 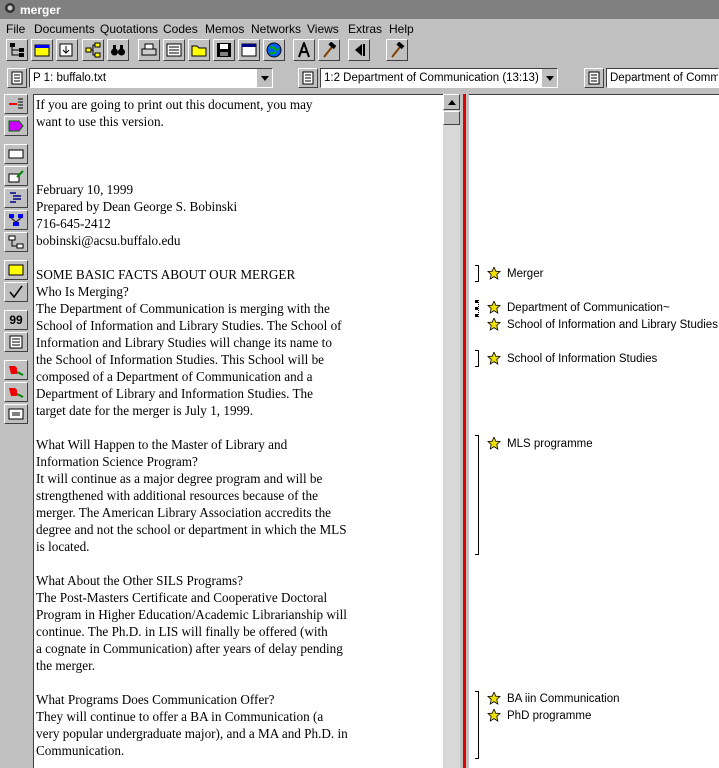 What do you see at coordinates (549, 716) in the screenshot?
I see `code-label: PhD programme` at bounding box center [549, 716].